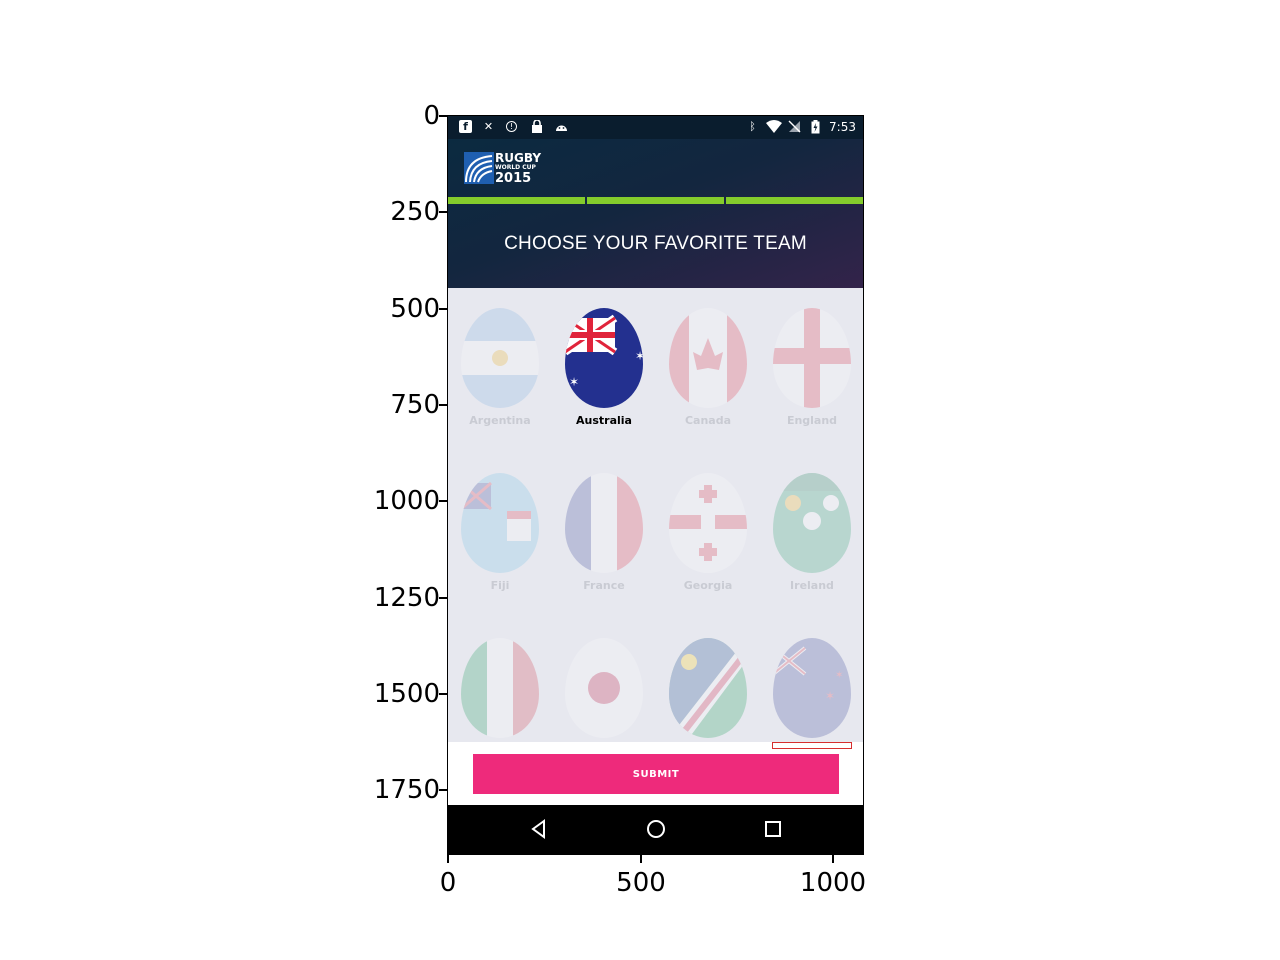 This screenshot has height=960, width=1280. What do you see at coordinates (513, 178) in the screenshot?
I see `logo-line-year: 2015` at bounding box center [513, 178].